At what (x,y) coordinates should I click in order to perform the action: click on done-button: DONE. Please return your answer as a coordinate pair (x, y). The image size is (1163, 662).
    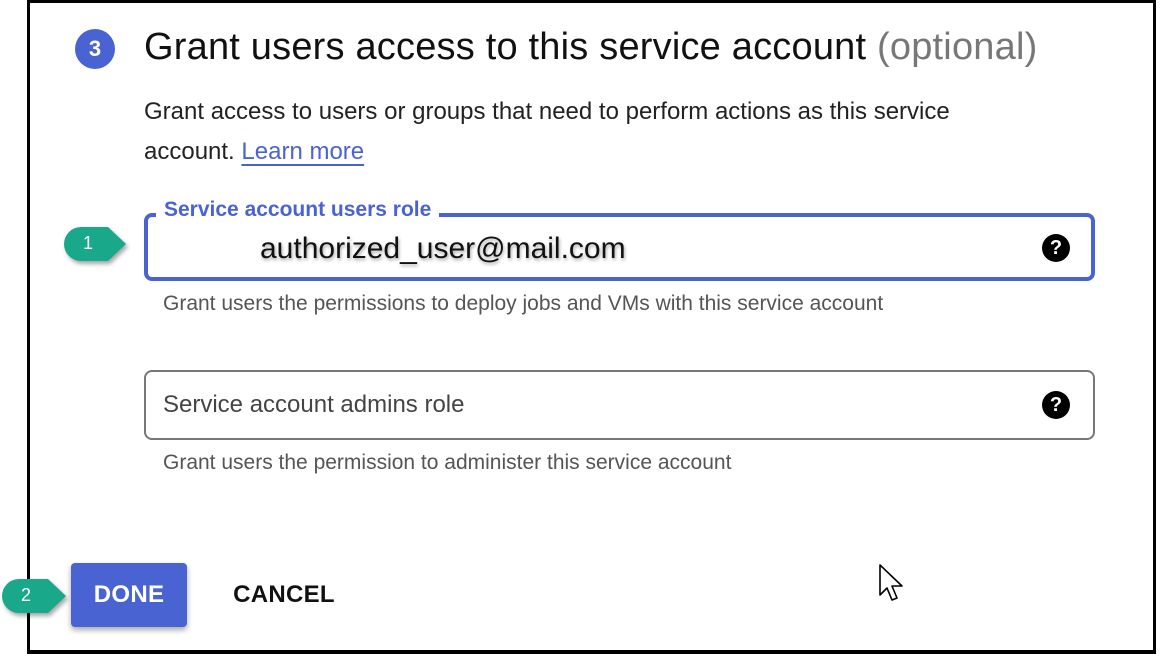
    Looking at the image, I should click on (129, 595).